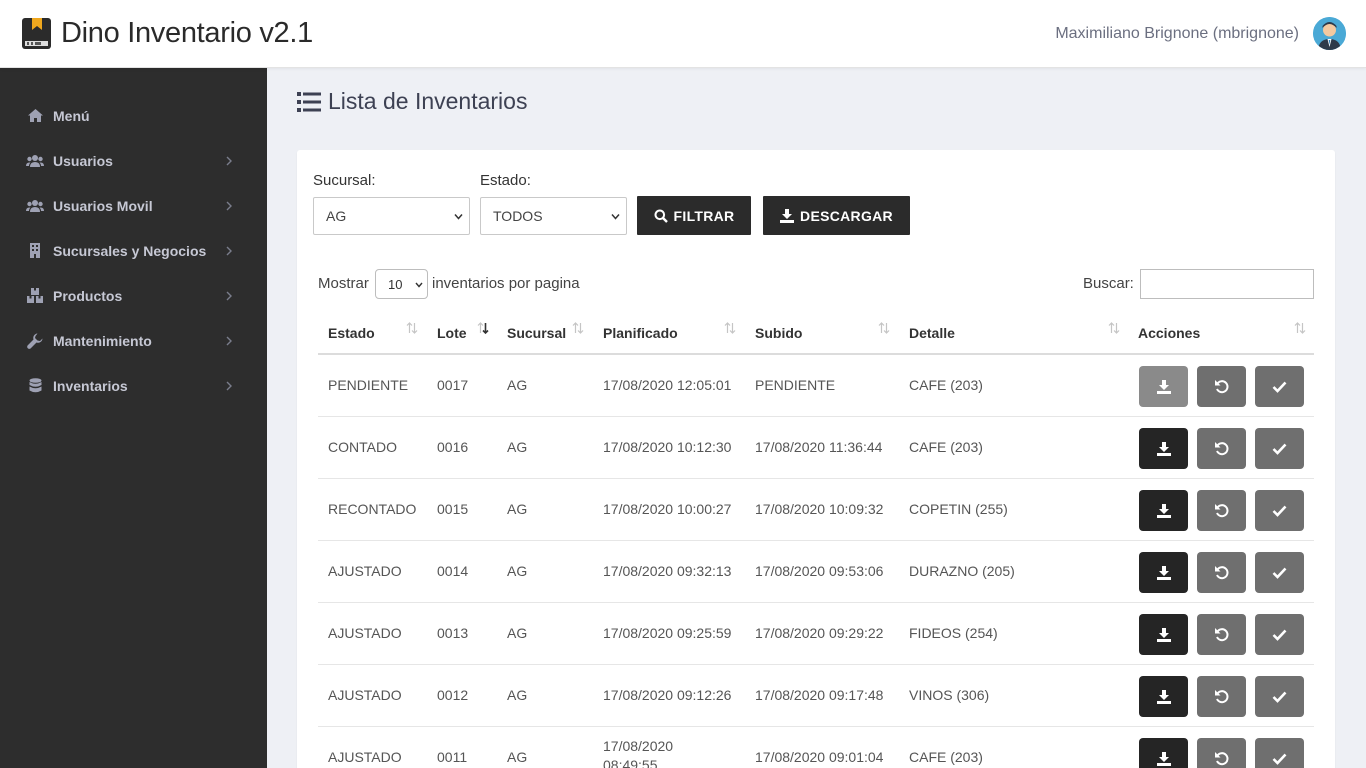  What do you see at coordinates (946, 757) in the screenshot?
I see `cell-detalle: CAFE (203)` at bounding box center [946, 757].